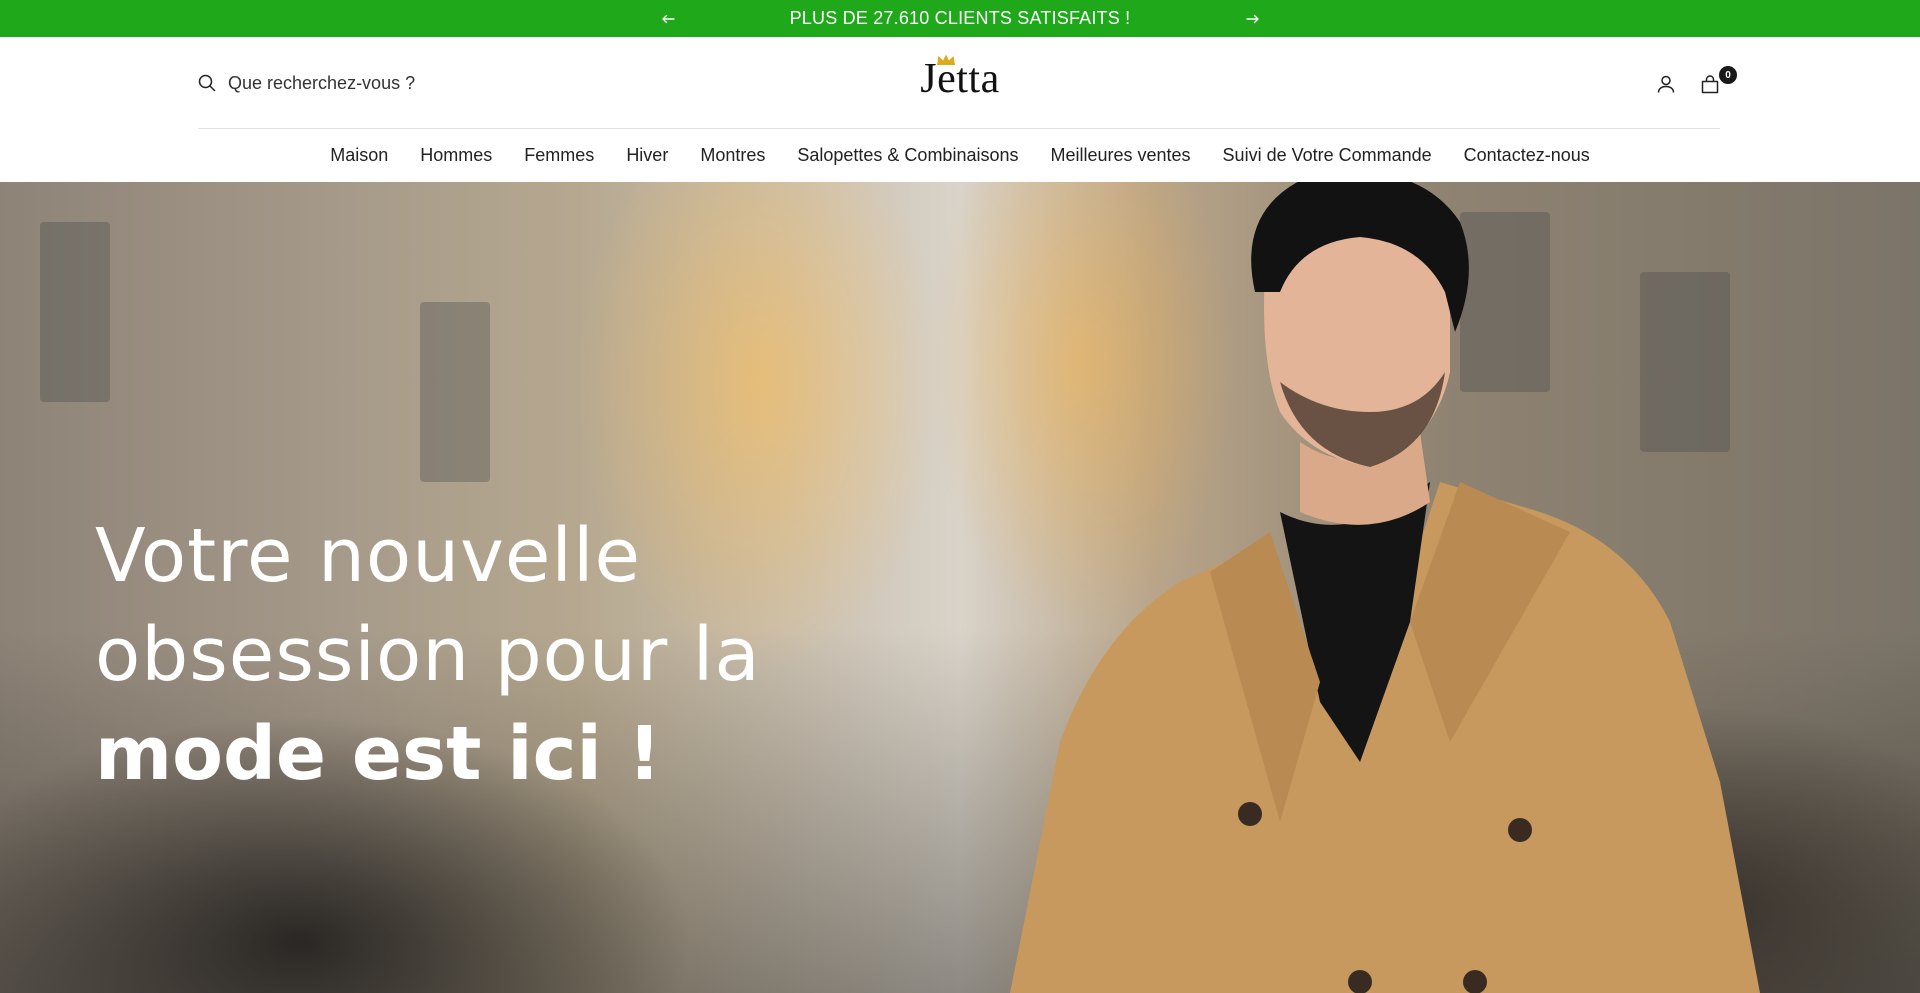 This screenshot has height=993, width=1920. What do you see at coordinates (456, 155) in the screenshot?
I see `nav-item-hommes: Hommes` at bounding box center [456, 155].